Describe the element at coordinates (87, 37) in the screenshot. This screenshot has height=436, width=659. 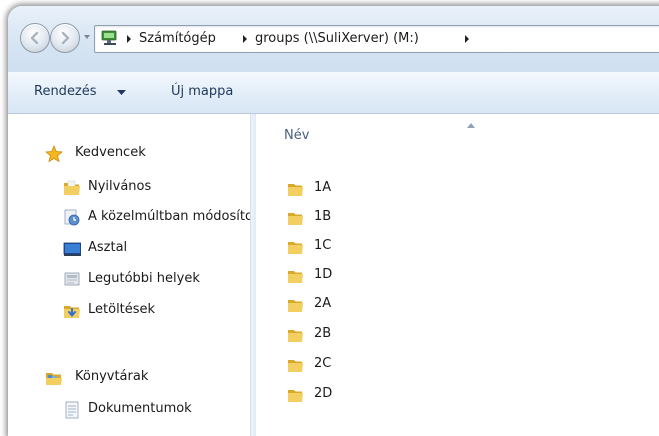
I see `recent-pages-dropdown-icon` at that location.